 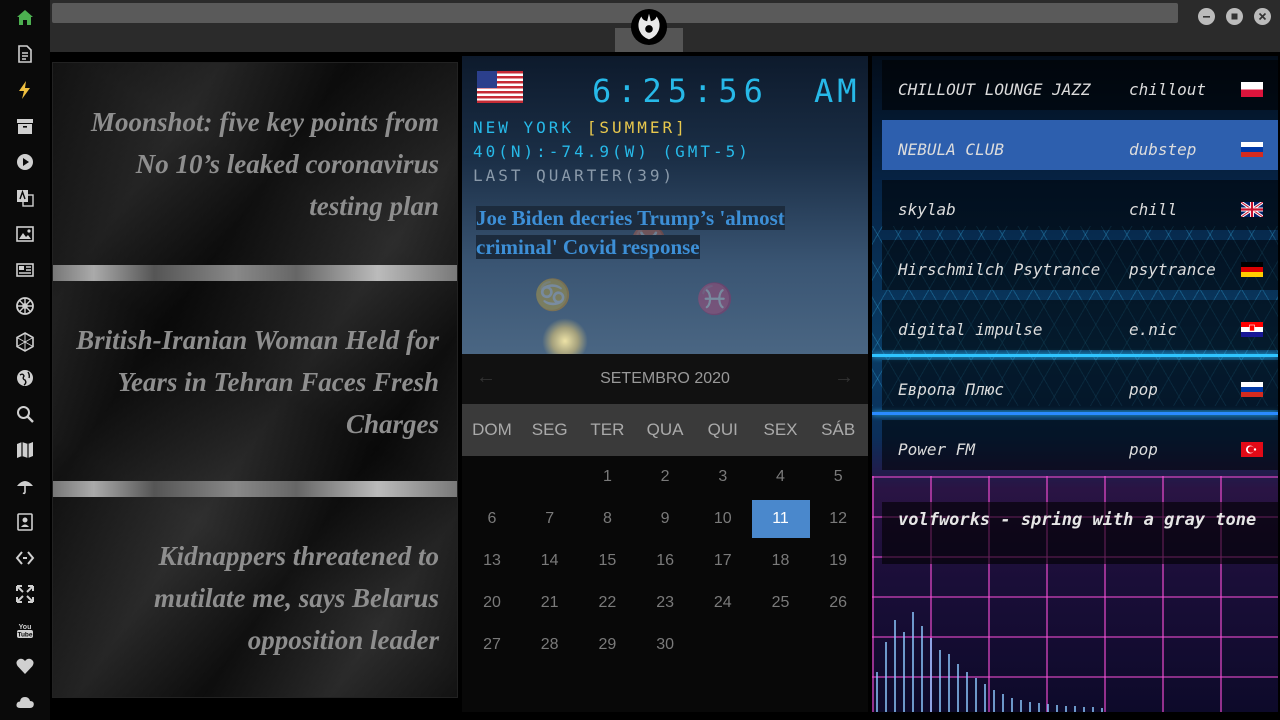 I want to click on calendar-header: ← SETEMBRO 2020 →, so click(x=665, y=379).